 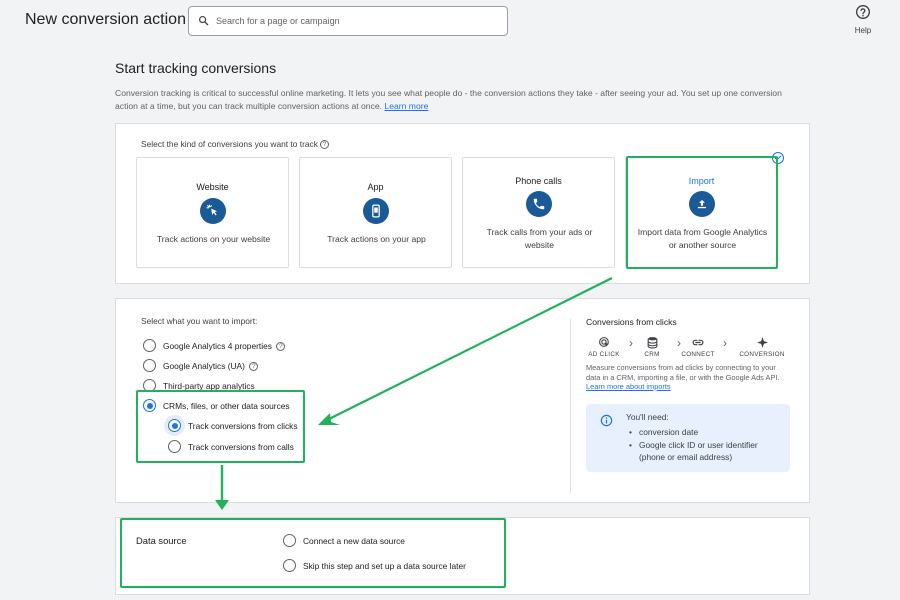 I want to click on flow-step-crm: CRM, so click(x=652, y=347).